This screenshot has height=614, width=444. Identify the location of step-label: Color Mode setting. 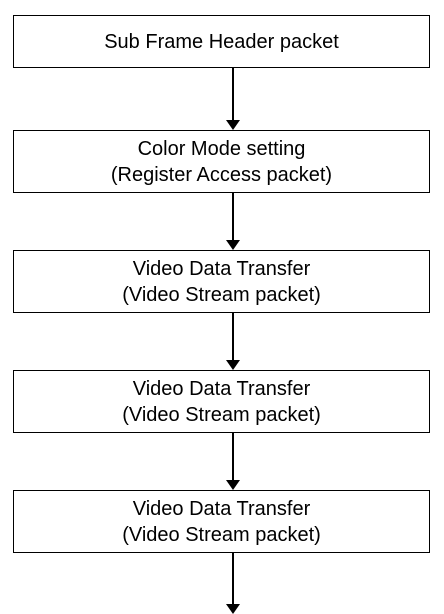
(221, 148).